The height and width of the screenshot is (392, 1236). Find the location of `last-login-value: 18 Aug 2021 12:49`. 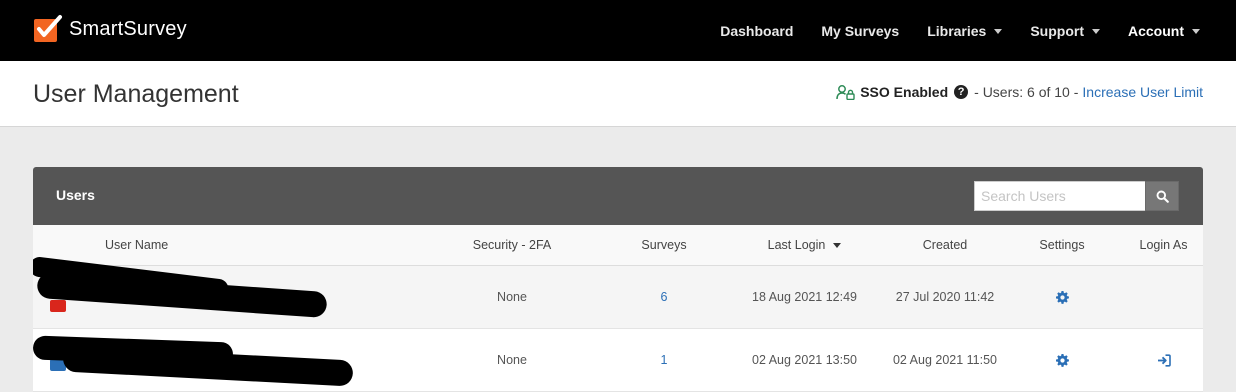

last-login-value: 18 Aug 2021 12:49 is located at coordinates (804, 297).